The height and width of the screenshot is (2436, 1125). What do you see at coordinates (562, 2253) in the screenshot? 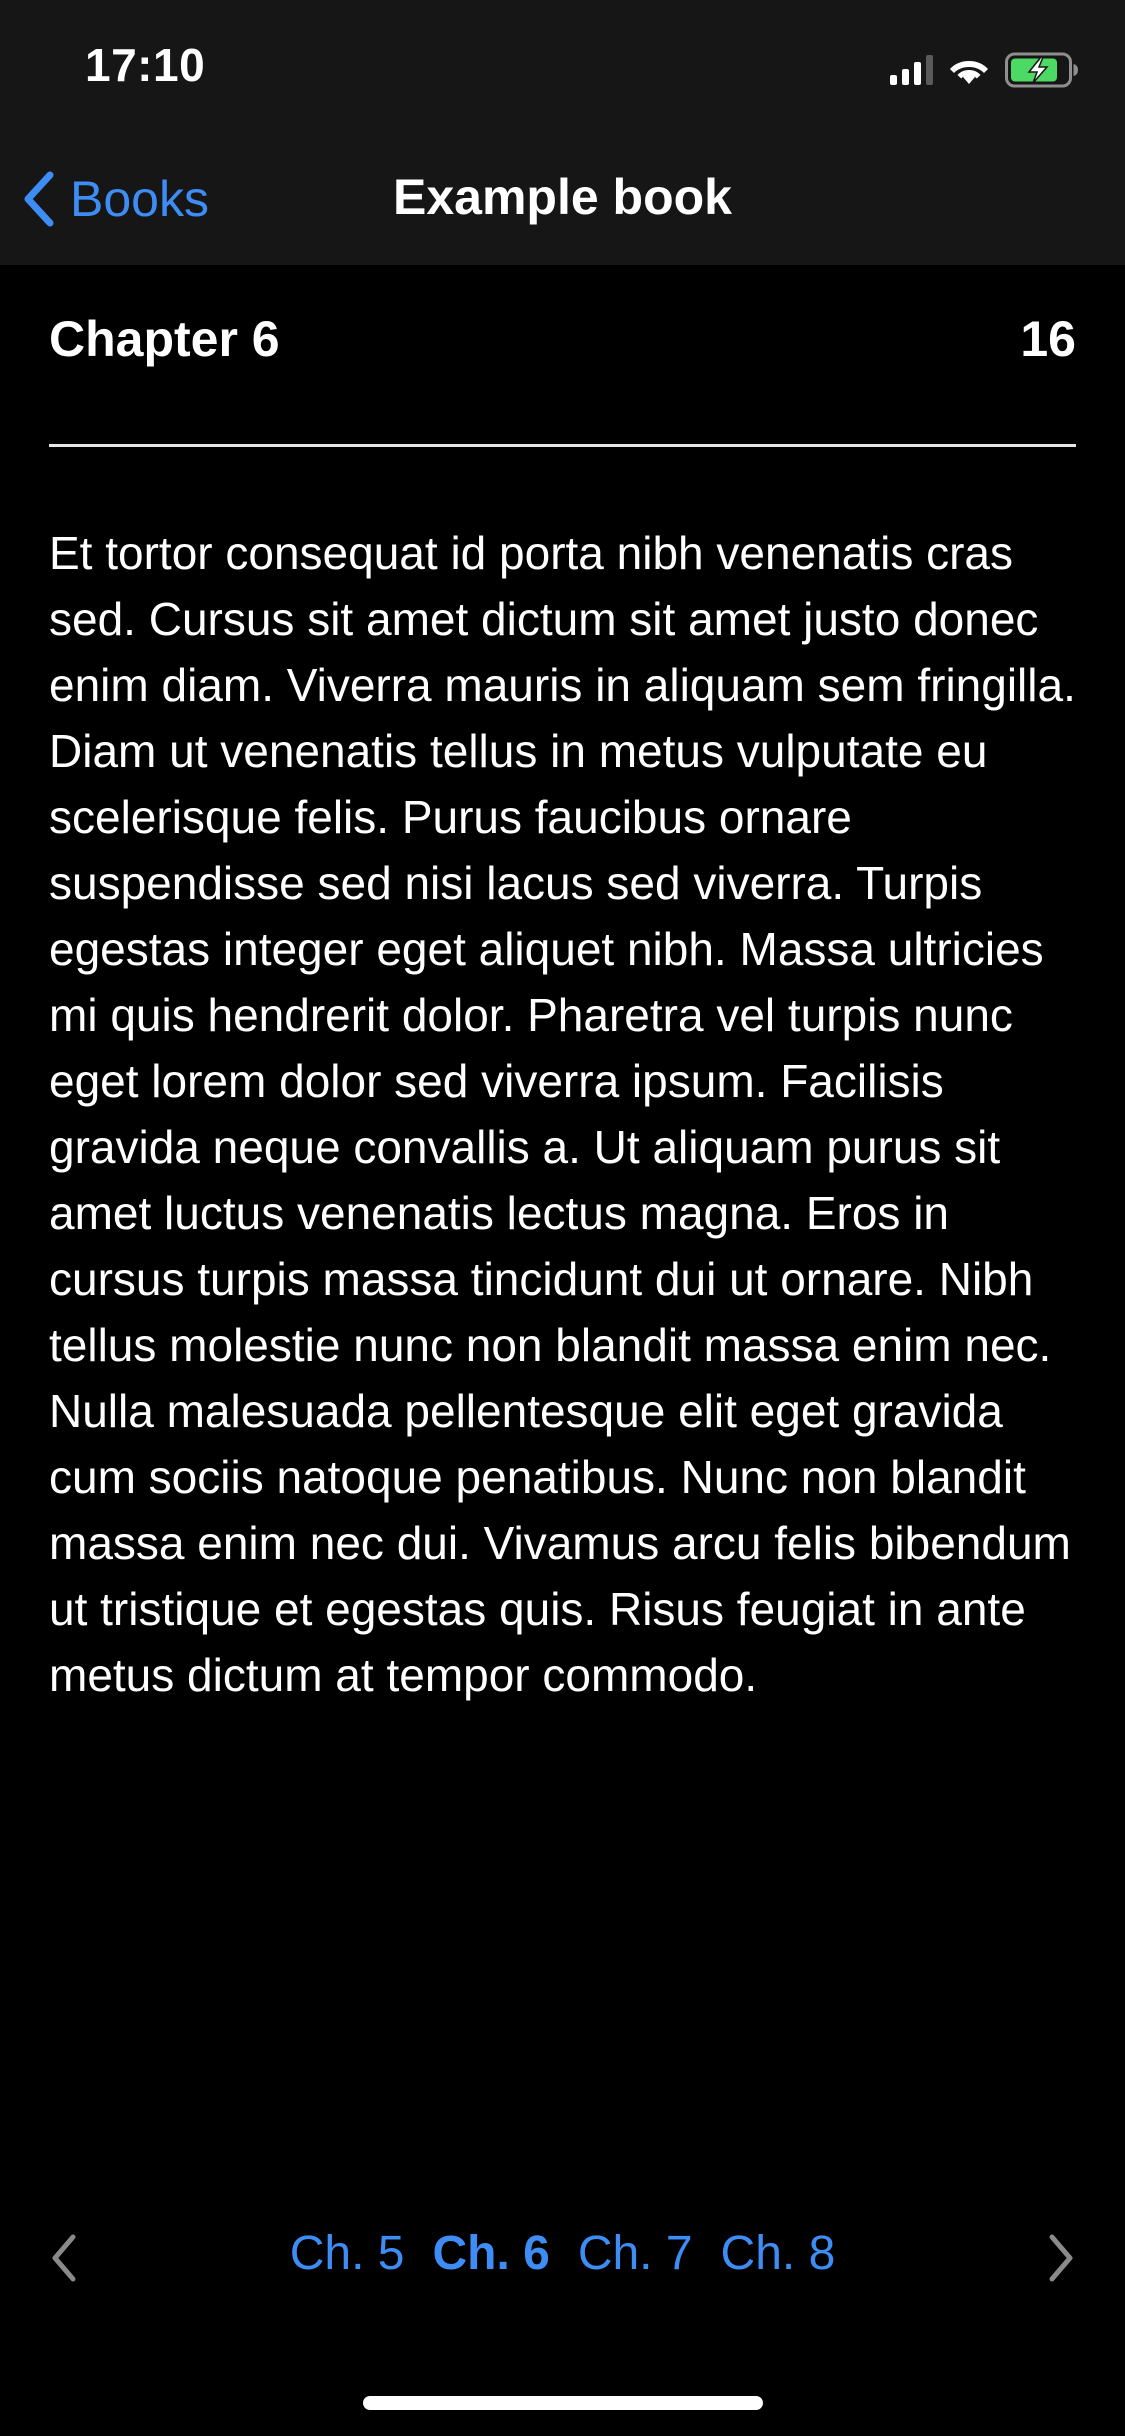
I see `chapter-links: Ch. 5 Ch. 6 Ch. 7 Ch. 8` at bounding box center [562, 2253].